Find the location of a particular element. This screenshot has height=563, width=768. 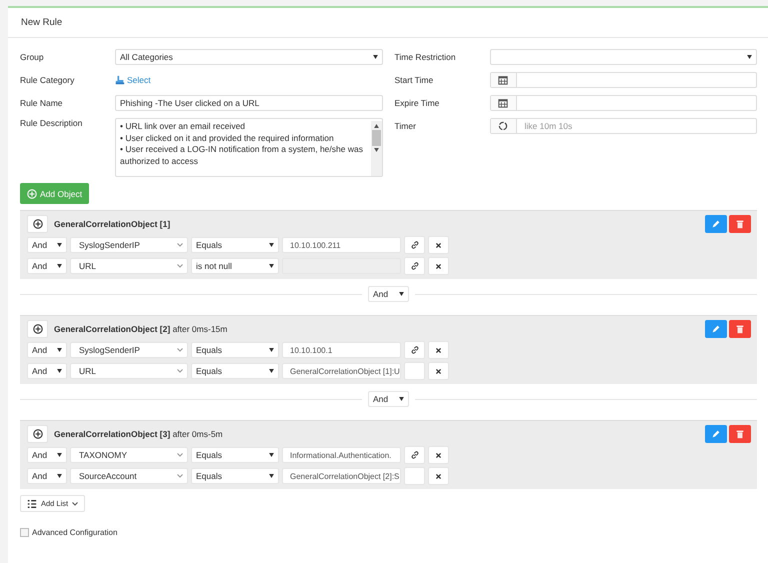

refresh-icon is located at coordinates (503, 126).